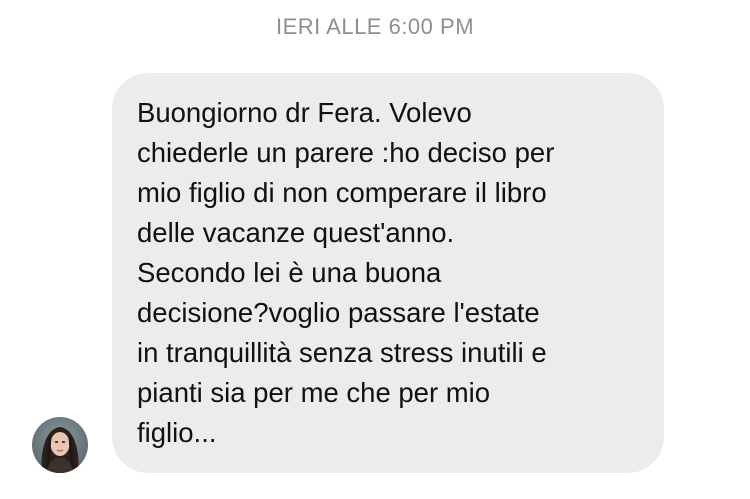 The height and width of the screenshot is (499, 750). I want to click on message-timestamp: IERI ALLE 6:00 PM, so click(375, 26).